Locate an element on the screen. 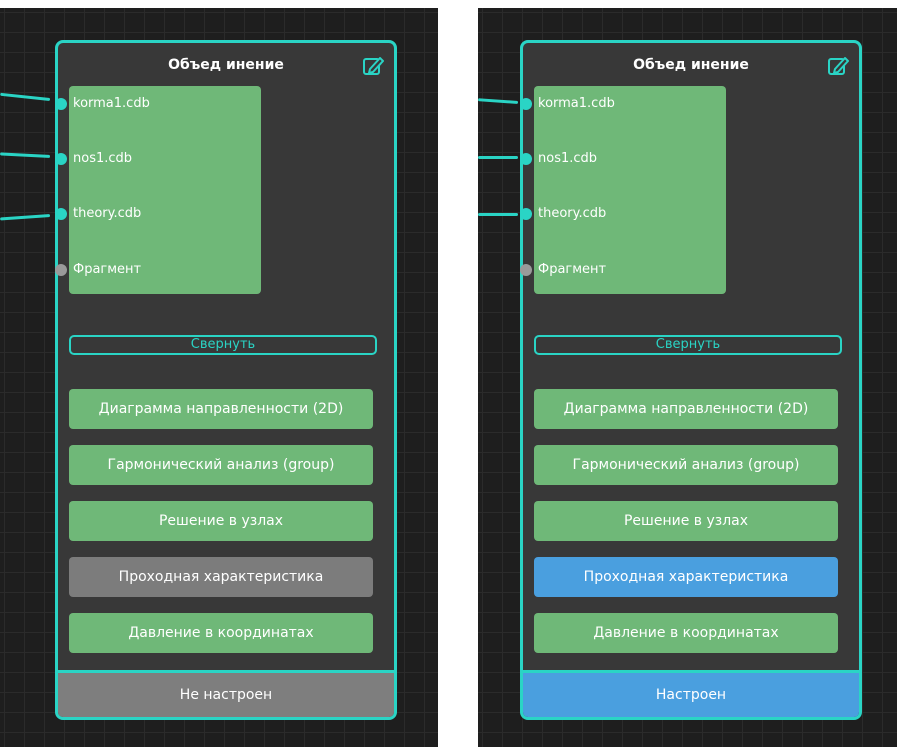  status-bar: Настроен is located at coordinates (691, 693).